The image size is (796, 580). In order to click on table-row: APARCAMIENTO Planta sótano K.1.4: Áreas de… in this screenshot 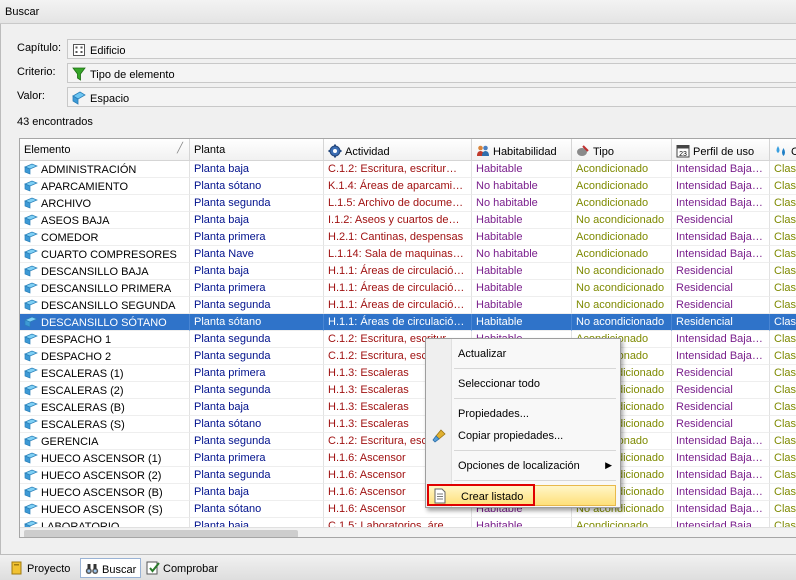, I will do `click(408, 186)`.